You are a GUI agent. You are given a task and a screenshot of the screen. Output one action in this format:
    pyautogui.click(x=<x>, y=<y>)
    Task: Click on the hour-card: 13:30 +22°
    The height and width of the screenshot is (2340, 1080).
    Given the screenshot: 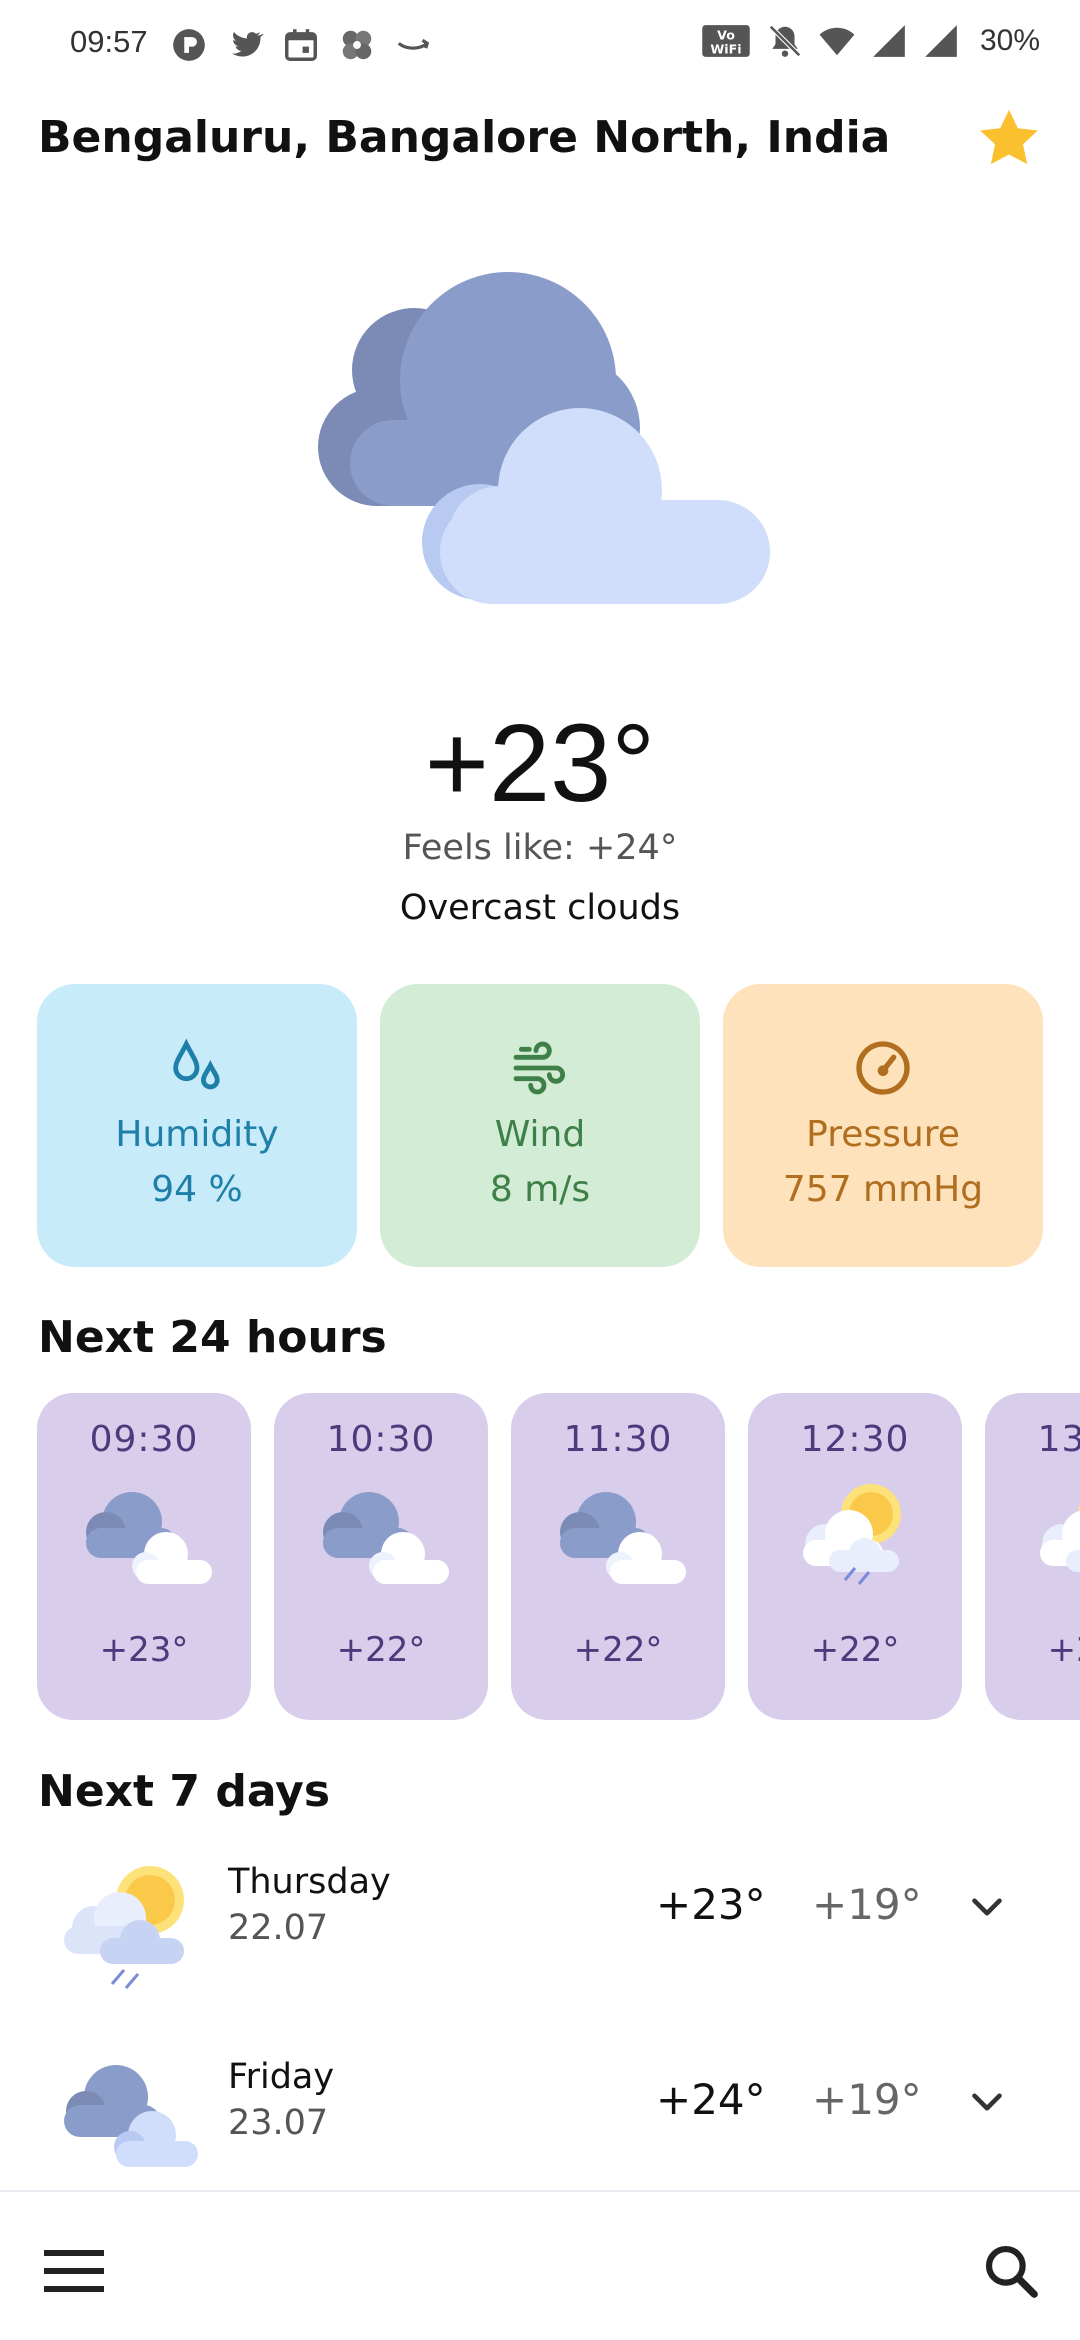 What is the action you would take?
    pyautogui.click(x=1032, y=1556)
    